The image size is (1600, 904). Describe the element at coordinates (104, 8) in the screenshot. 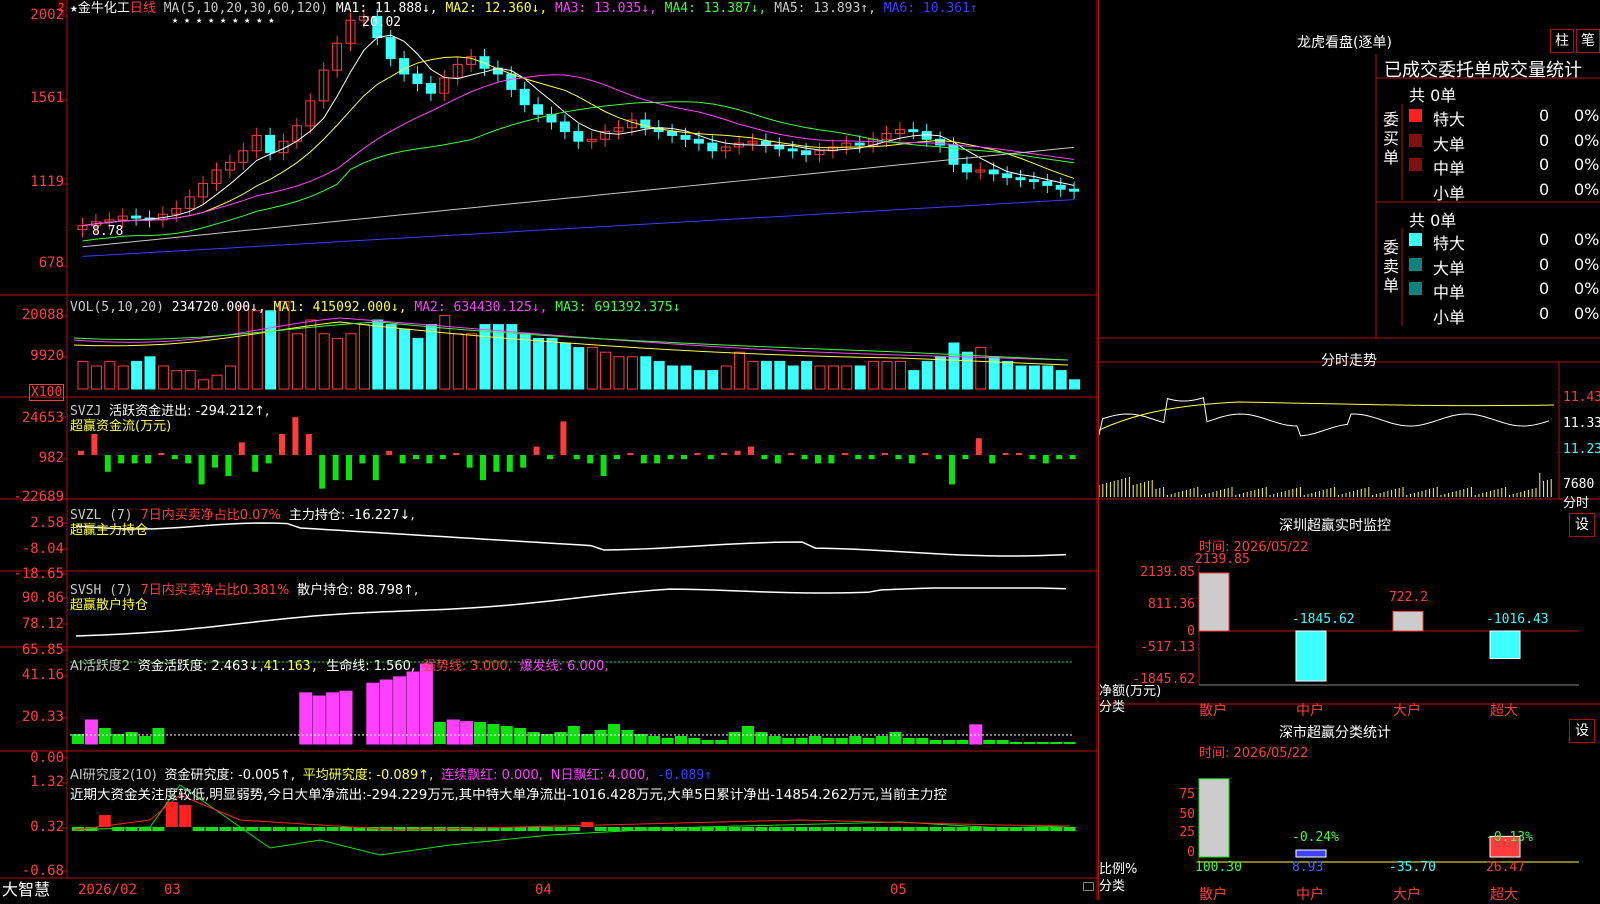

I see `stock-name: 金牛化工` at that location.